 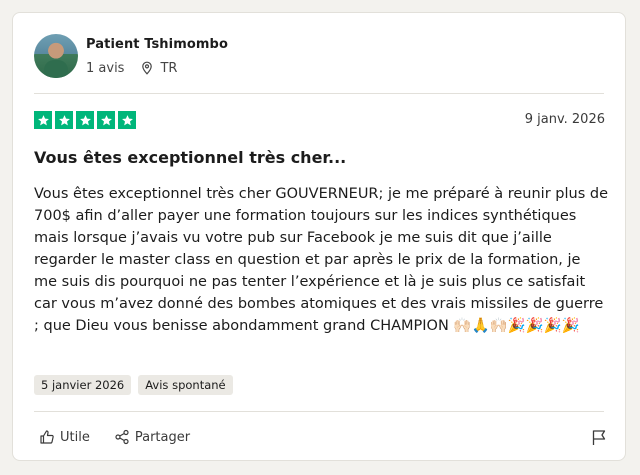 I want to click on experience-date-tag: 5 janvier 2026, so click(x=83, y=385).